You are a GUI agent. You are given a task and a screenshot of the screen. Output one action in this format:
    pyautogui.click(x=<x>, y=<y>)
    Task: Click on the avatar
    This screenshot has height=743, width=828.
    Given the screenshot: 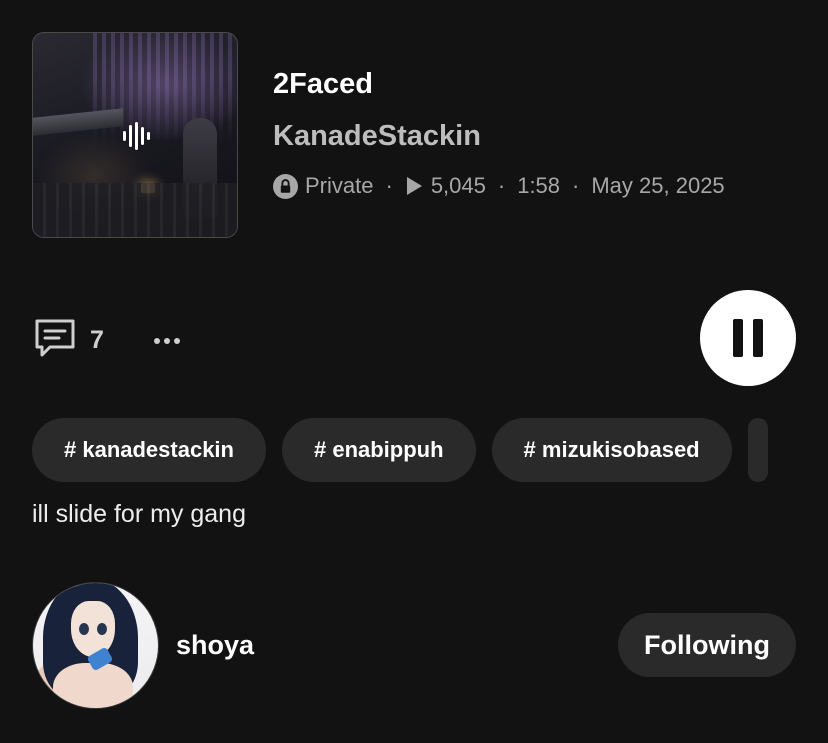 What is the action you would take?
    pyautogui.click(x=95, y=645)
    